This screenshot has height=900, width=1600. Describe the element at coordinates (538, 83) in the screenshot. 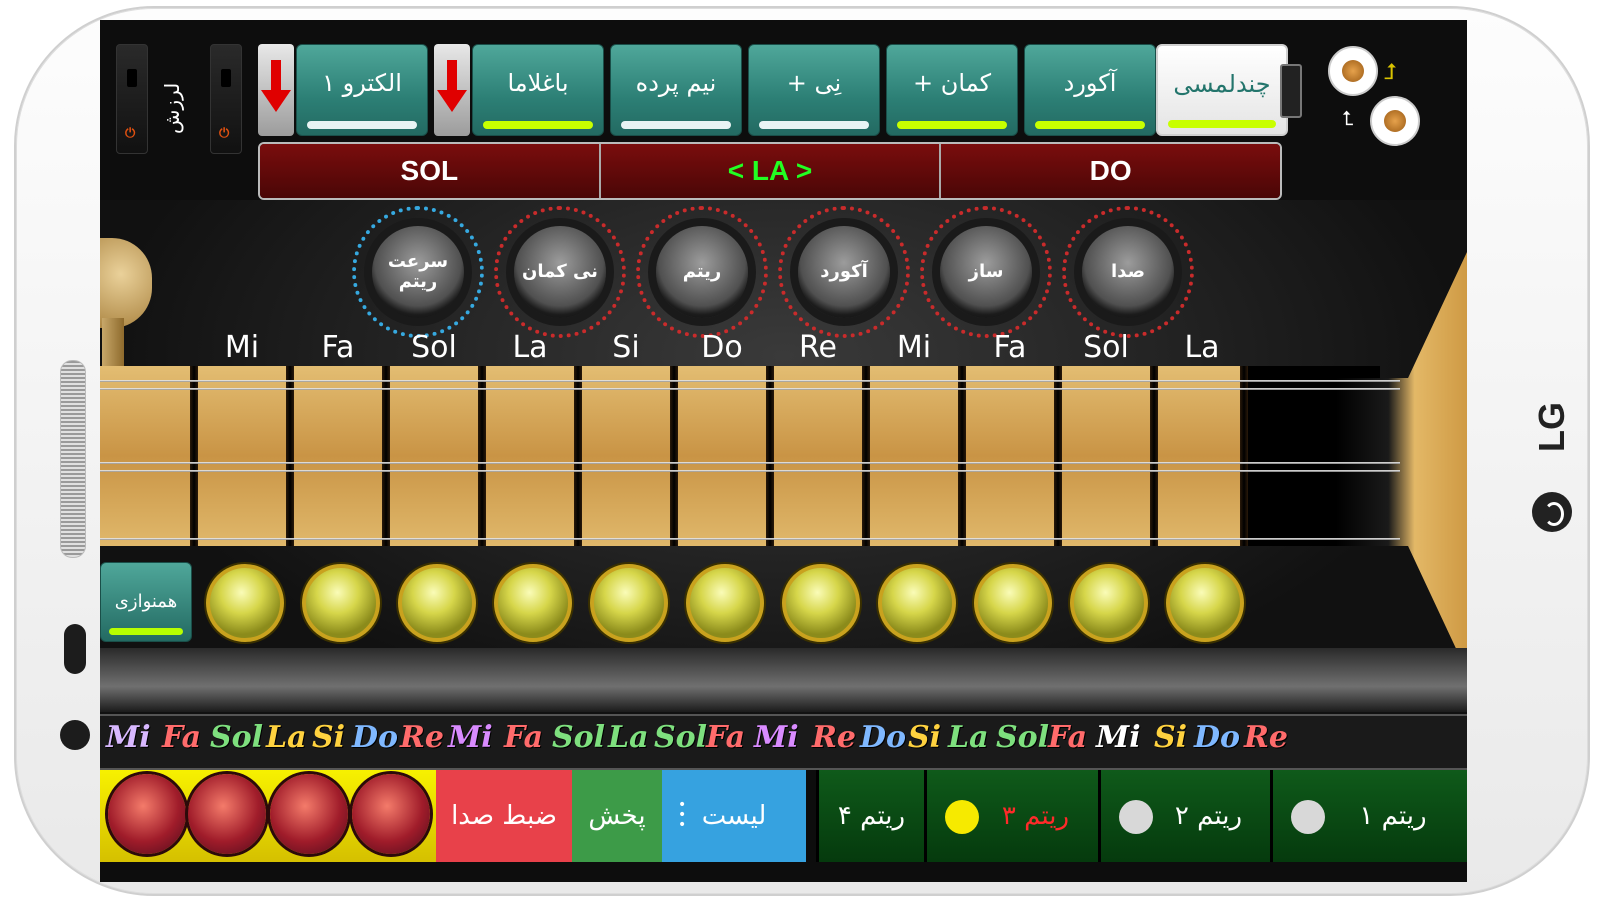

I see `tab-label: باغلاما` at that location.